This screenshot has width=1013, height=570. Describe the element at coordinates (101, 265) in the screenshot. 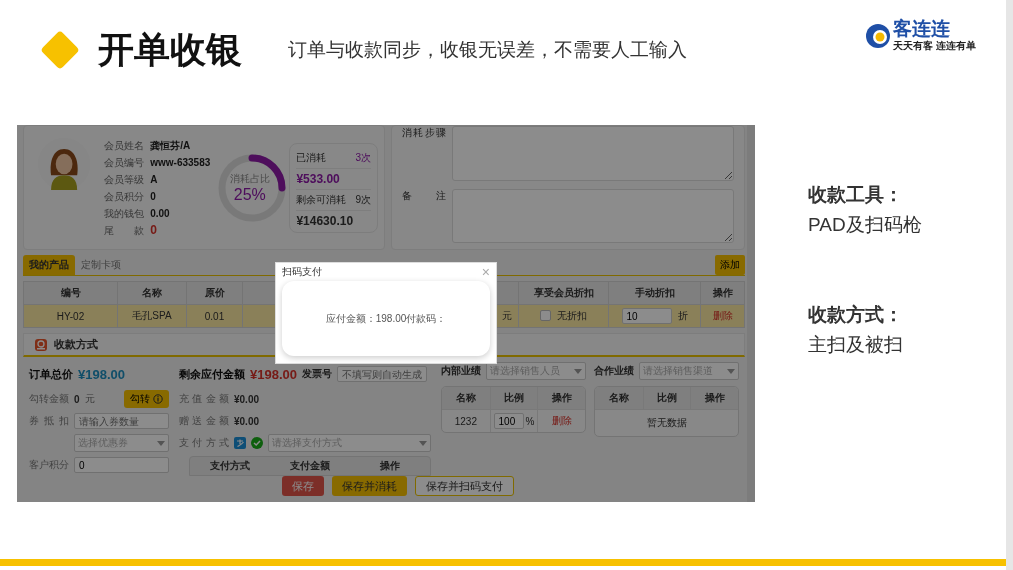

I see `tab: 定制卡项` at that location.